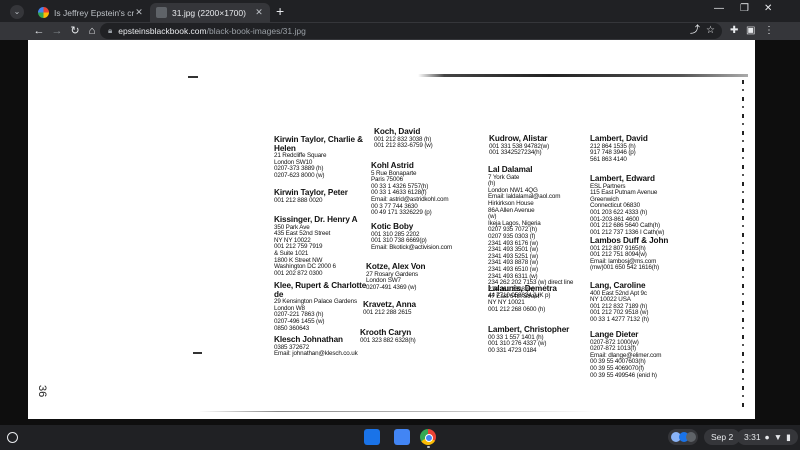 This screenshot has width=800, height=450. What do you see at coordinates (298, 273) in the screenshot?
I see `entry-line: 001 202 872 0300` at bounding box center [298, 273].